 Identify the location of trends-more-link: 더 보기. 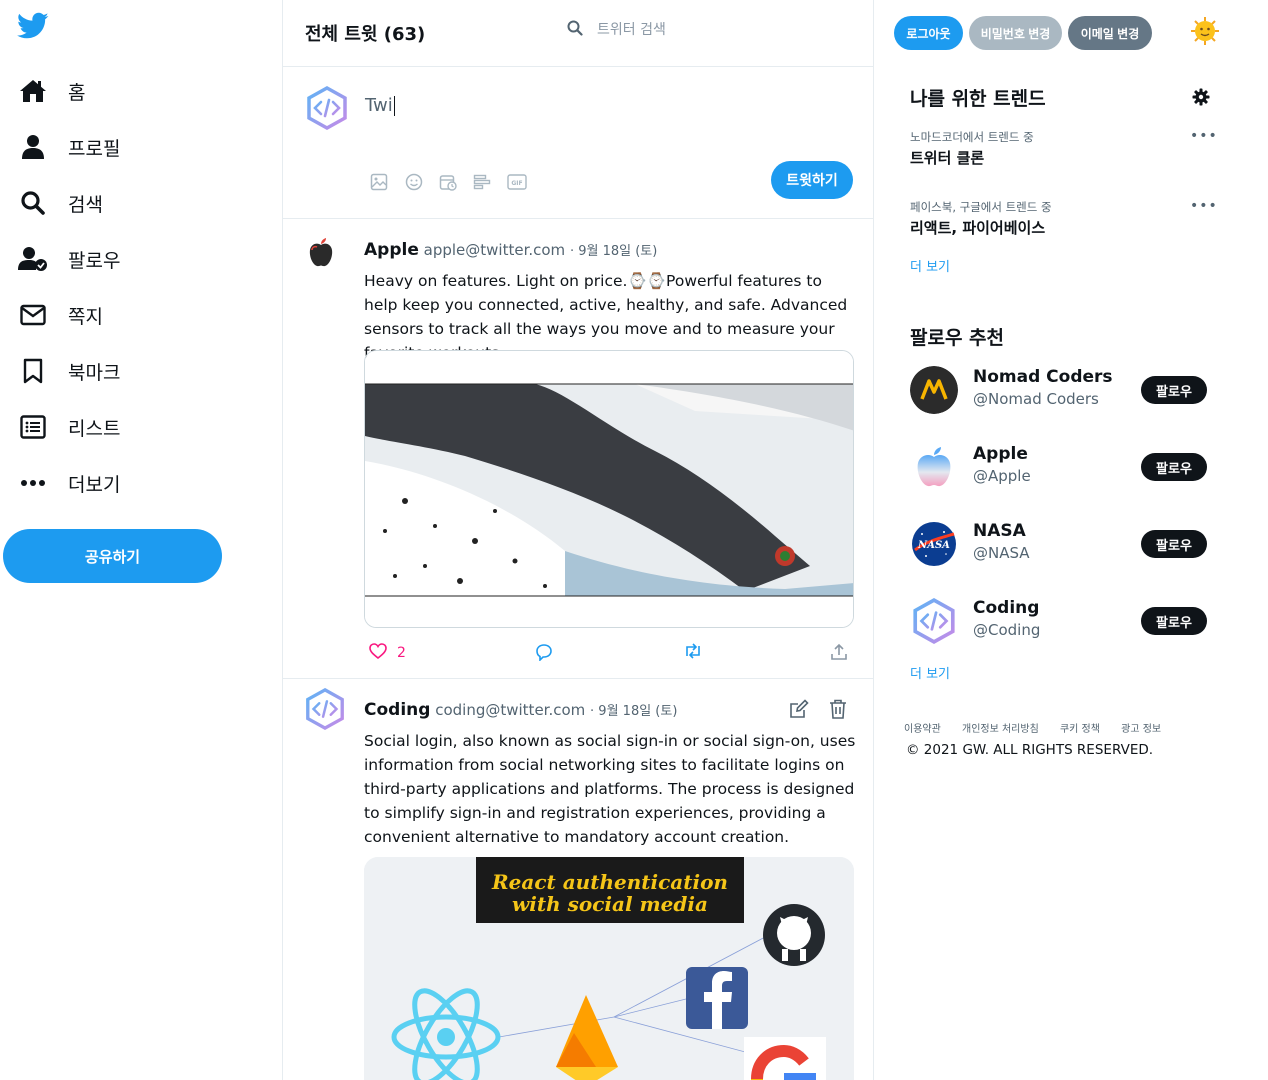
(930, 265).